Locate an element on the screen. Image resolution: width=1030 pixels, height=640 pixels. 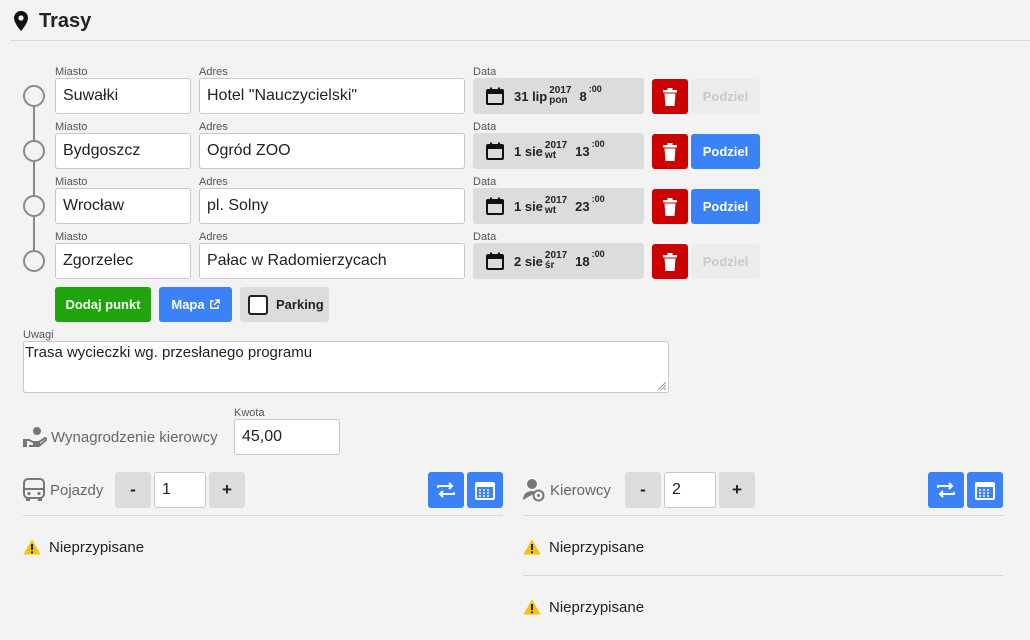
time-hour: 8 is located at coordinates (583, 96).